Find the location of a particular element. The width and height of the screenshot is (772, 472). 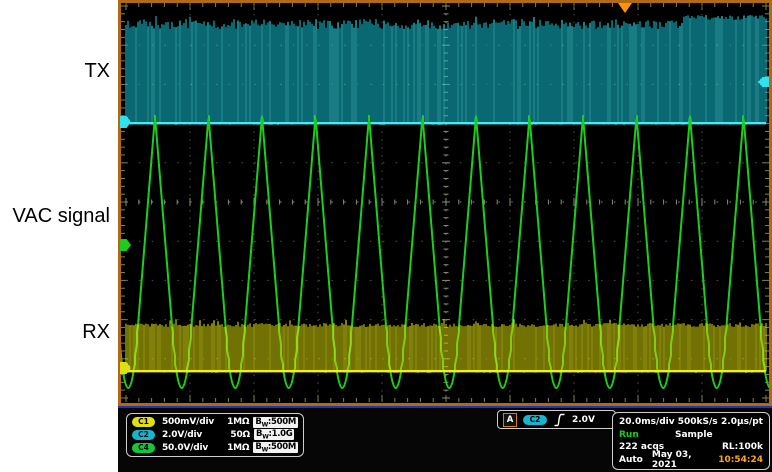

run-state: Run is located at coordinates (647, 435).